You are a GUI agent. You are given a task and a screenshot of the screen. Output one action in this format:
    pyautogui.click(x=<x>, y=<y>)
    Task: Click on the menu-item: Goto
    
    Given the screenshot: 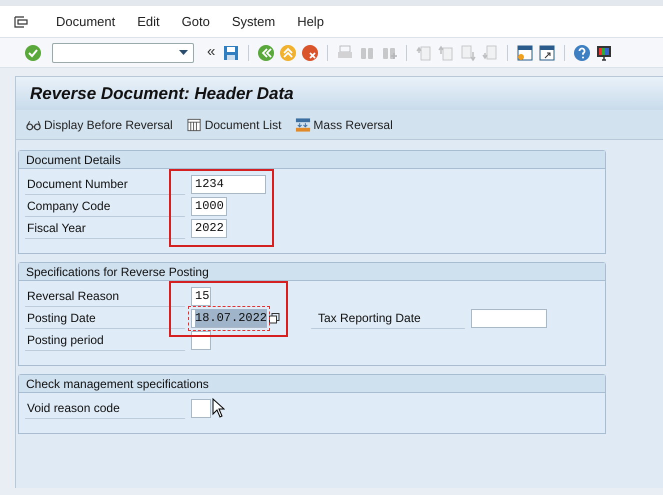 What is the action you would take?
    pyautogui.click(x=196, y=22)
    